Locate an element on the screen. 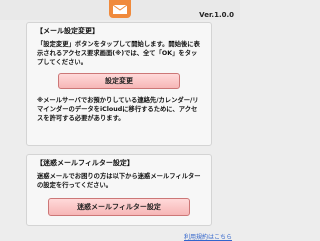 The image size is (320, 241). mail-settings-title: 【メール設定変更】 is located at coordinates (67, 31).